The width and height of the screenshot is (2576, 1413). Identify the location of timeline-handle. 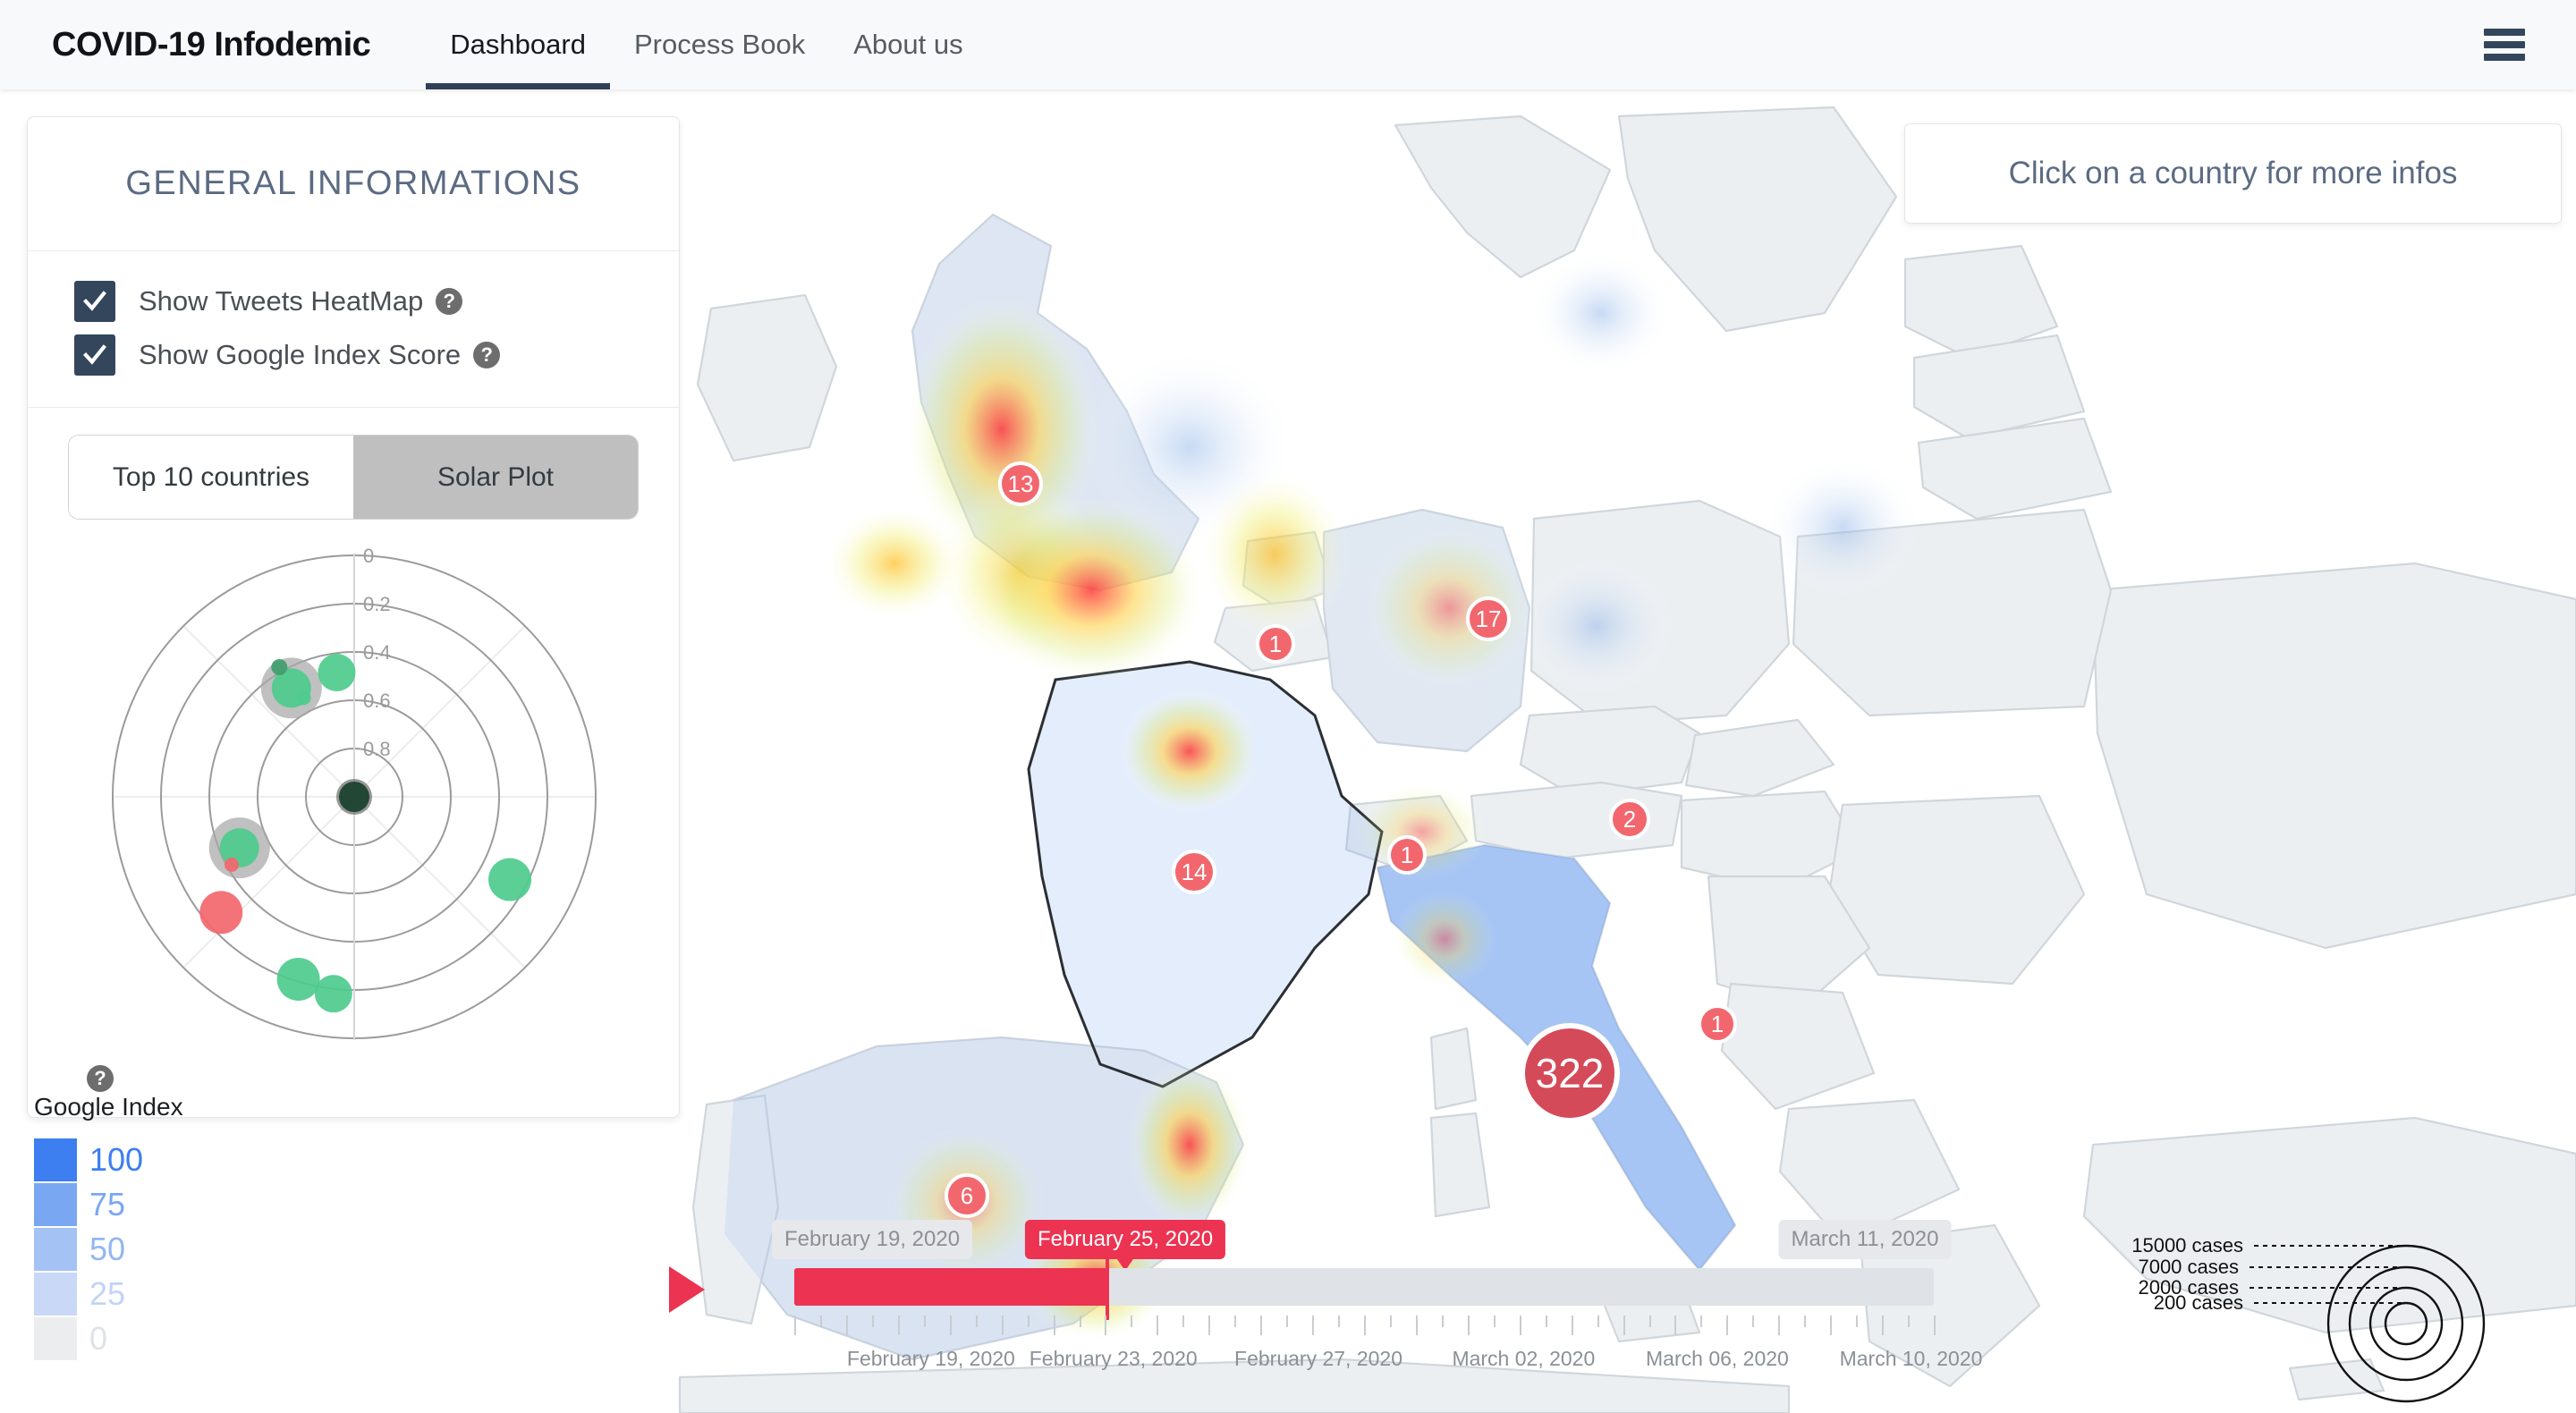
(1108, 1287).